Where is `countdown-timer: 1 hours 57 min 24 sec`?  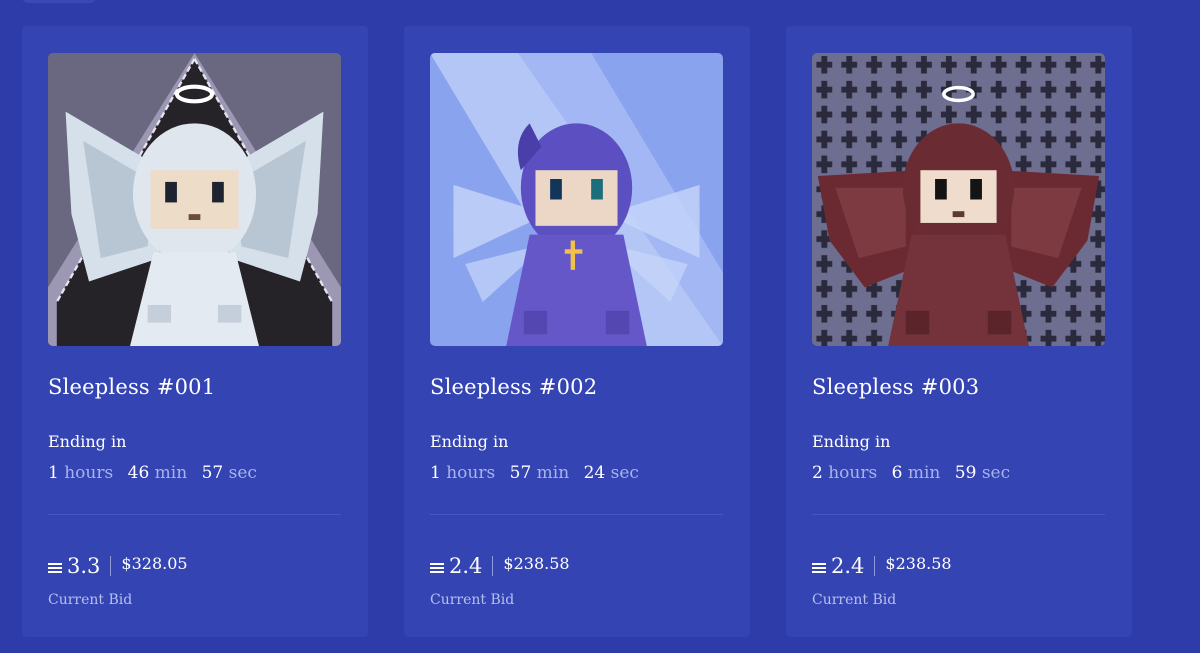 countdown-timer: 1 hours 57 min 24 sec is located at coordinates (539, 473).